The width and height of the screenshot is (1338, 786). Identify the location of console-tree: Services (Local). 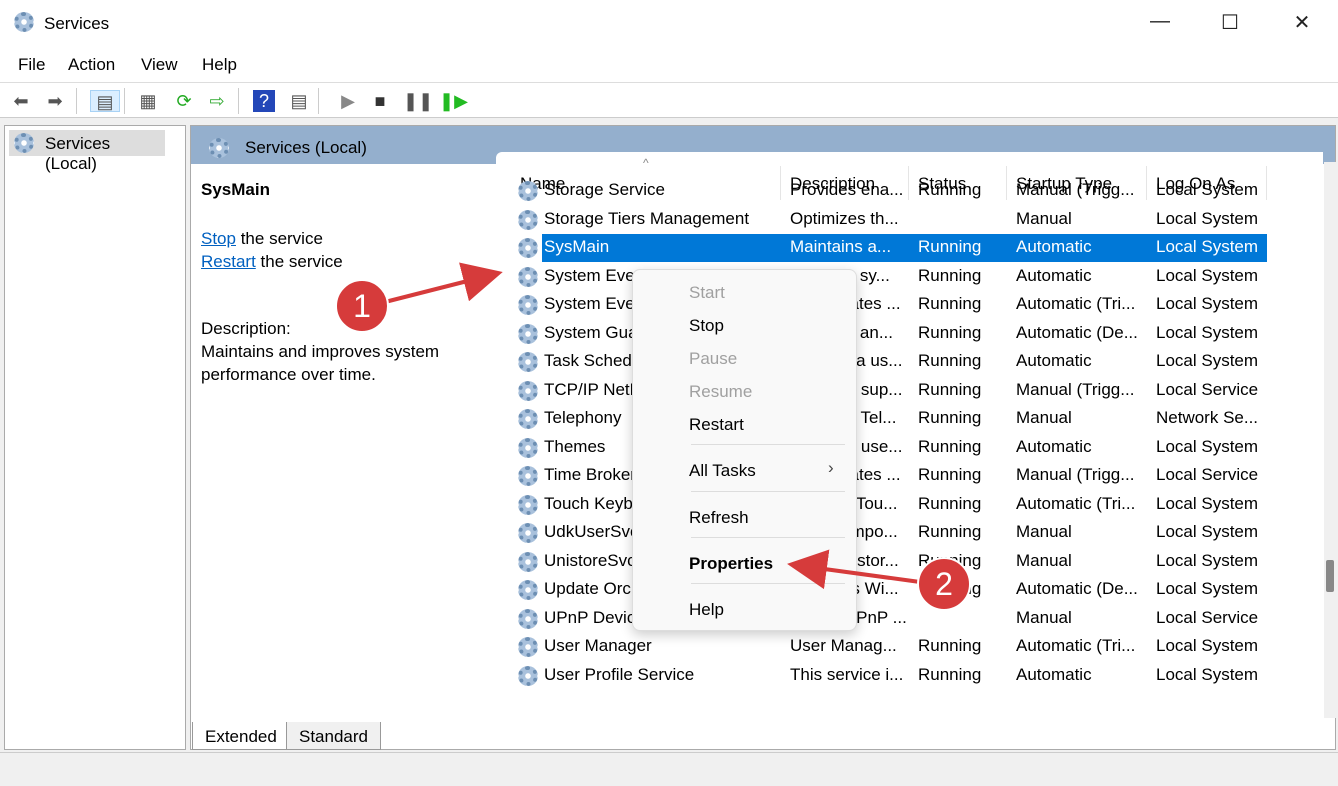
(95, 437).